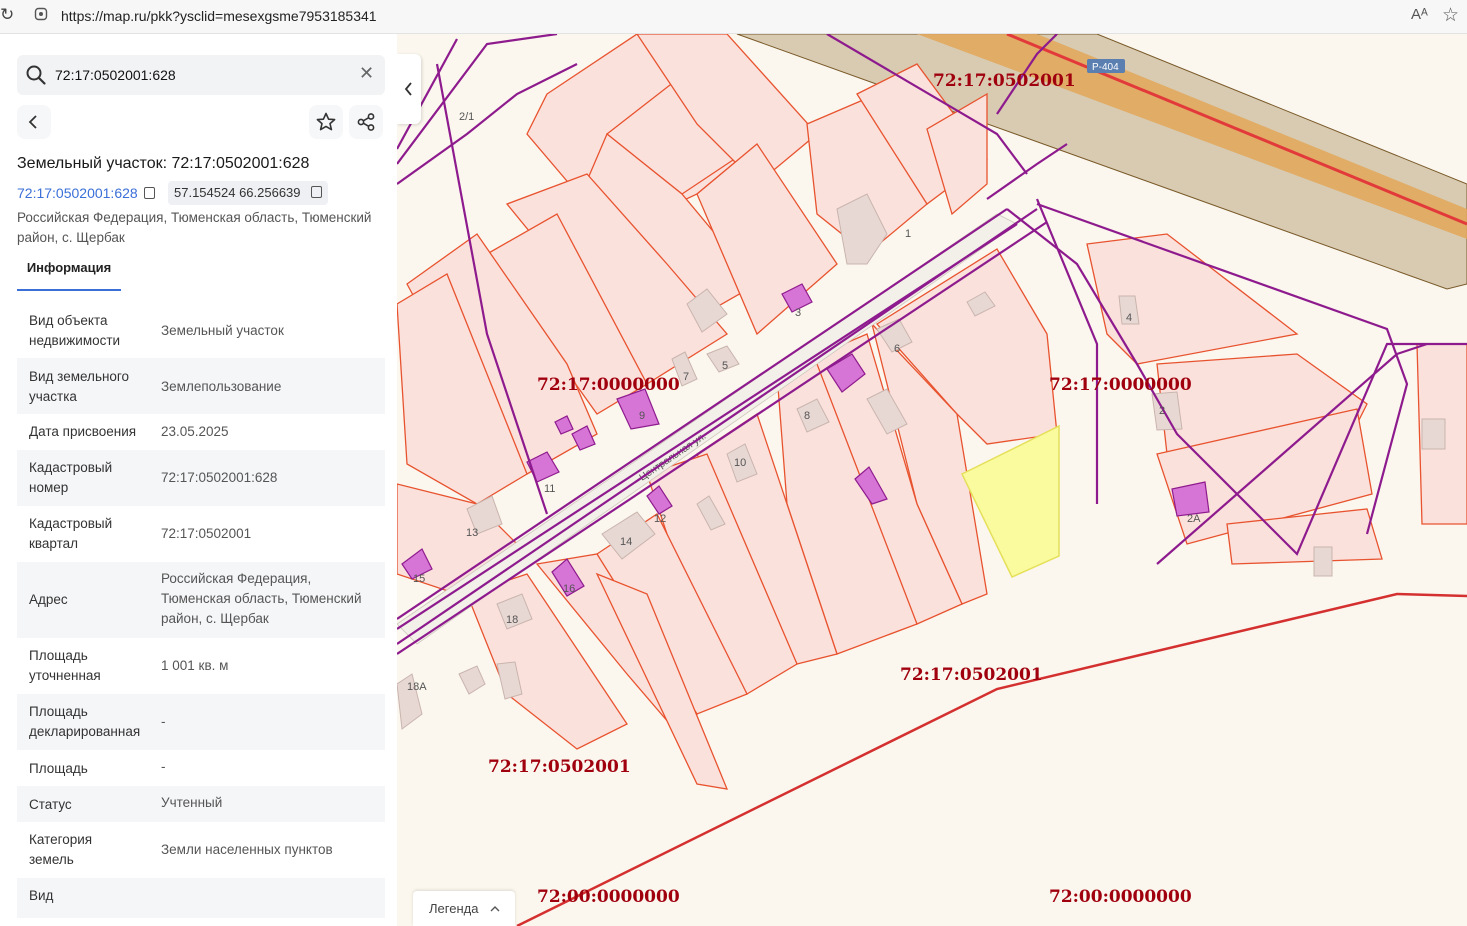  Describe the element at coordinates (608, 897) in the screenshot. I see `quarter-label: 72:00:0000000` at that location.